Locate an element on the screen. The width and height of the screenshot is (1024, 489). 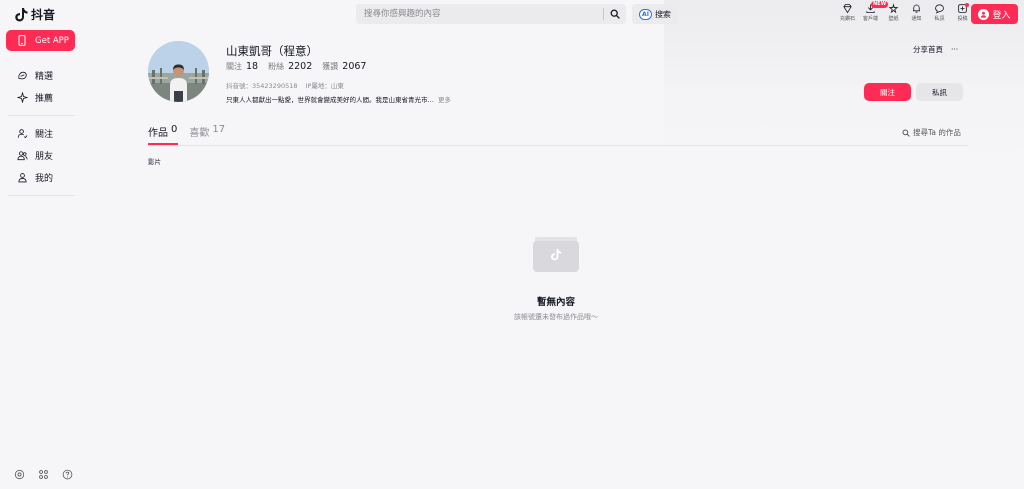
search-input is located at coordinates (479, 14).